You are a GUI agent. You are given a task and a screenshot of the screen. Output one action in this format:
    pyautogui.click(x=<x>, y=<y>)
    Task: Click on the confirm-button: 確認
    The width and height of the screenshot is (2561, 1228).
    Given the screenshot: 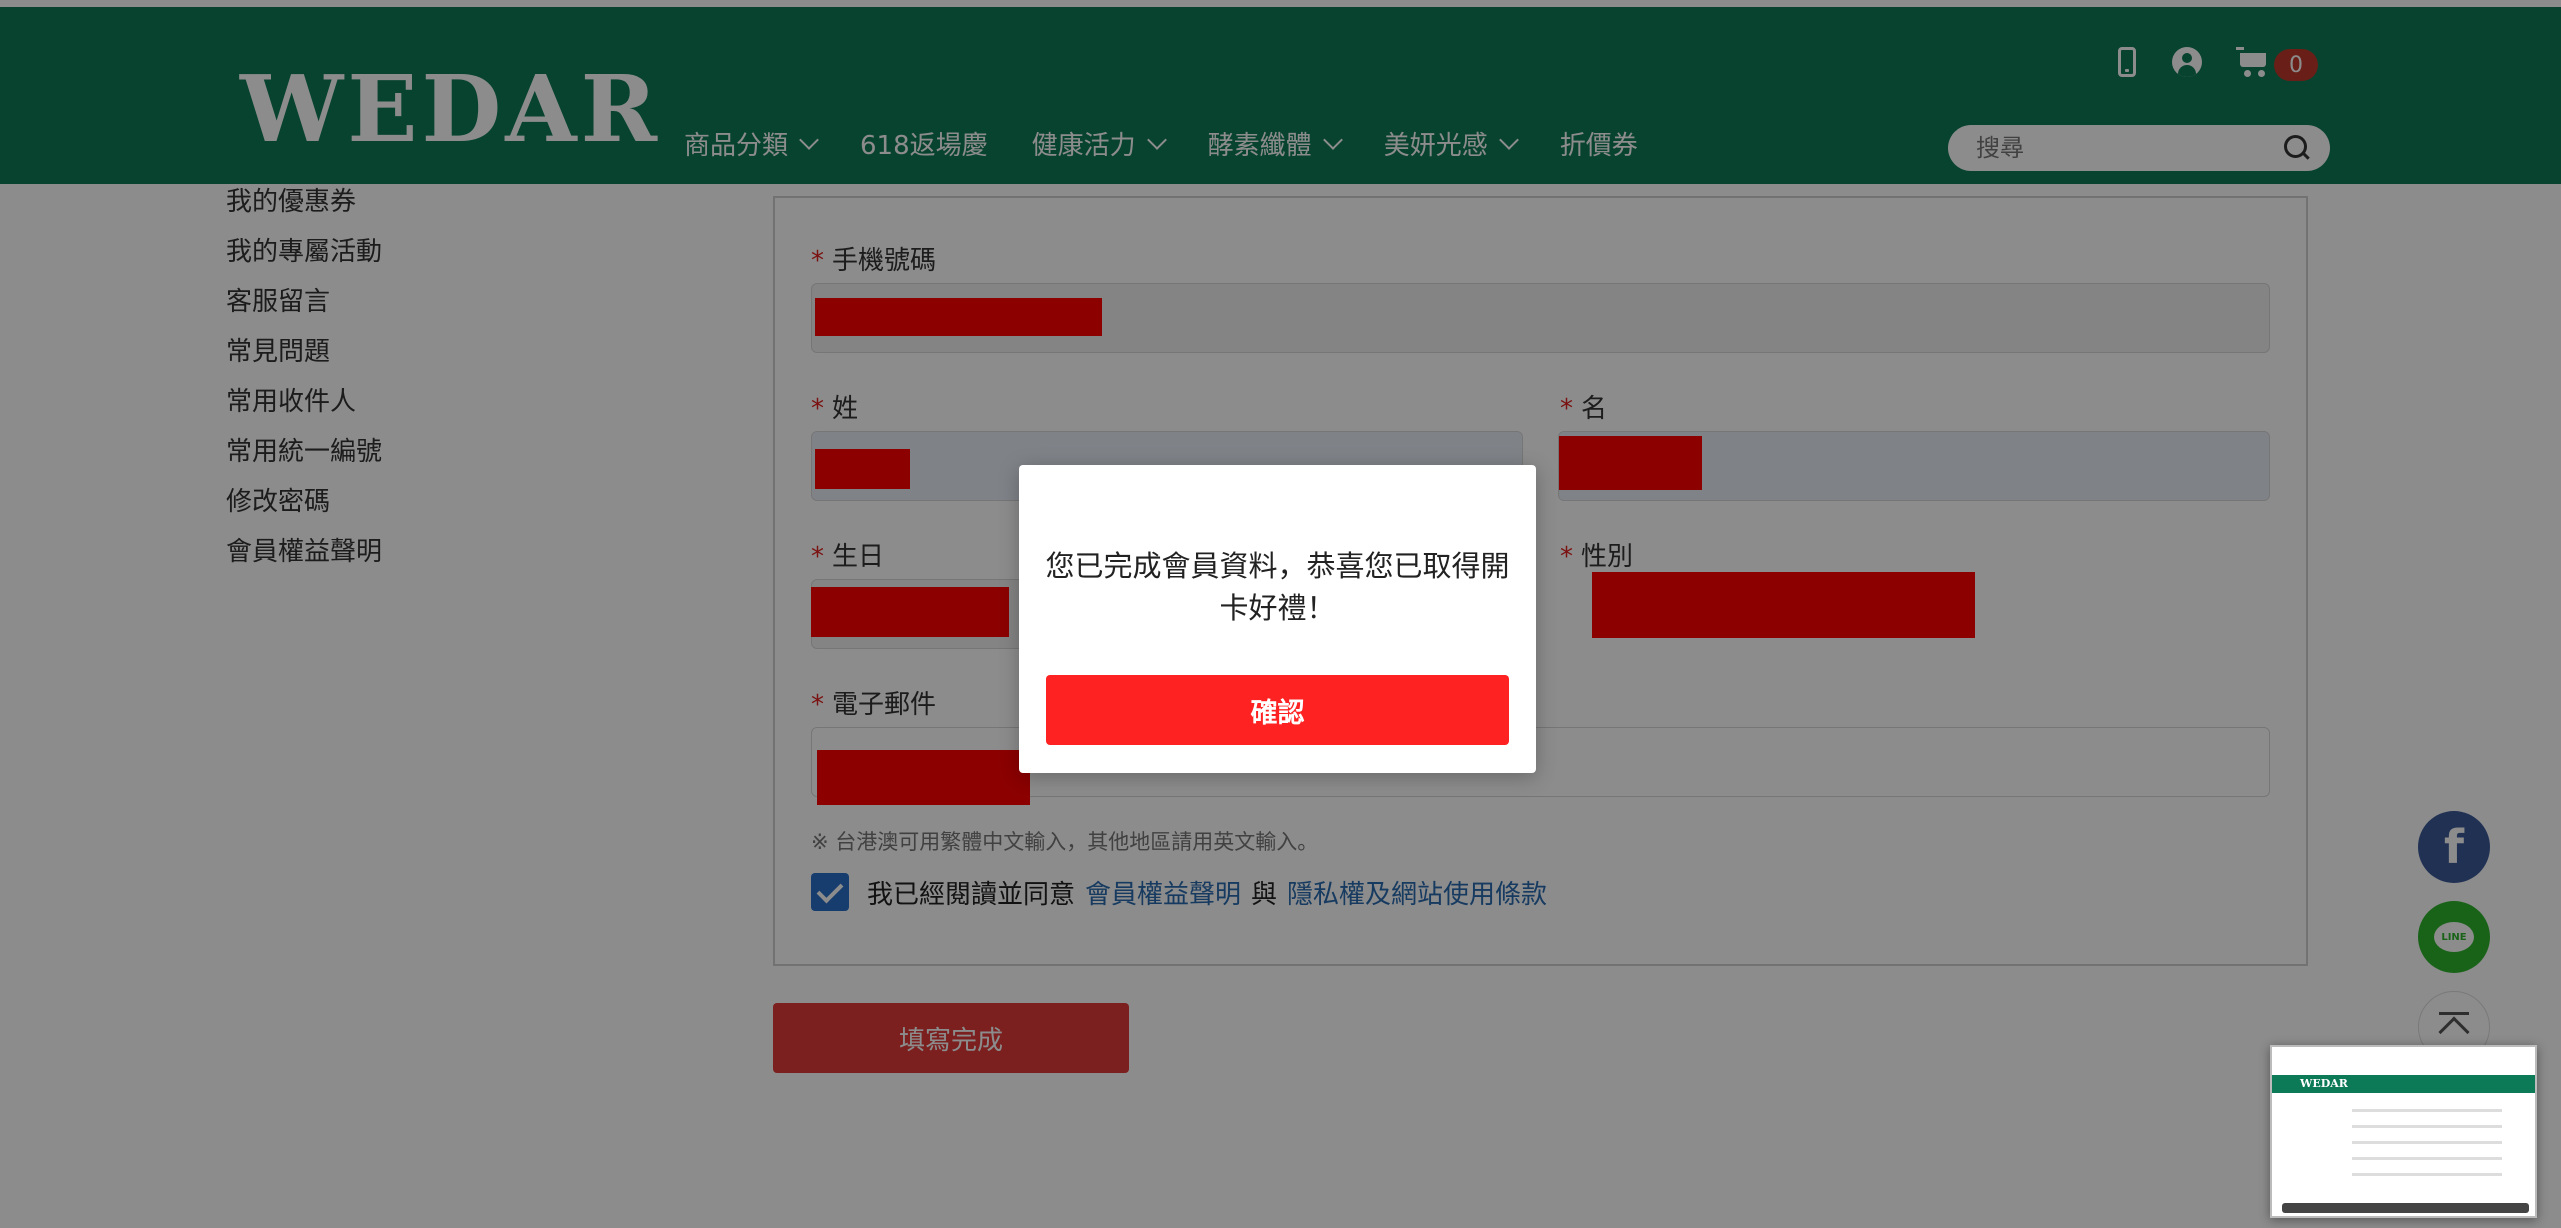 What is the action you would take?
    pyautogui.click(x=1277, y=710)
    